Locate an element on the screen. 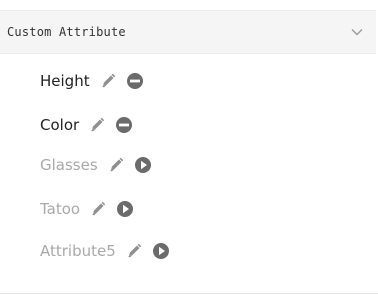 Image resolution: width=378 pixels, height=294 pixels. attribute-row-tatoo: Tatoo is located at coordinates (87, 209).